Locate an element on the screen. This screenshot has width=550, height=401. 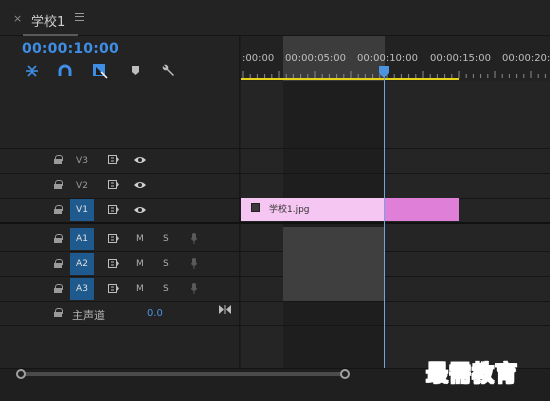
ruler-label: 00:00:15:00 is located at coordinates (461, 58).